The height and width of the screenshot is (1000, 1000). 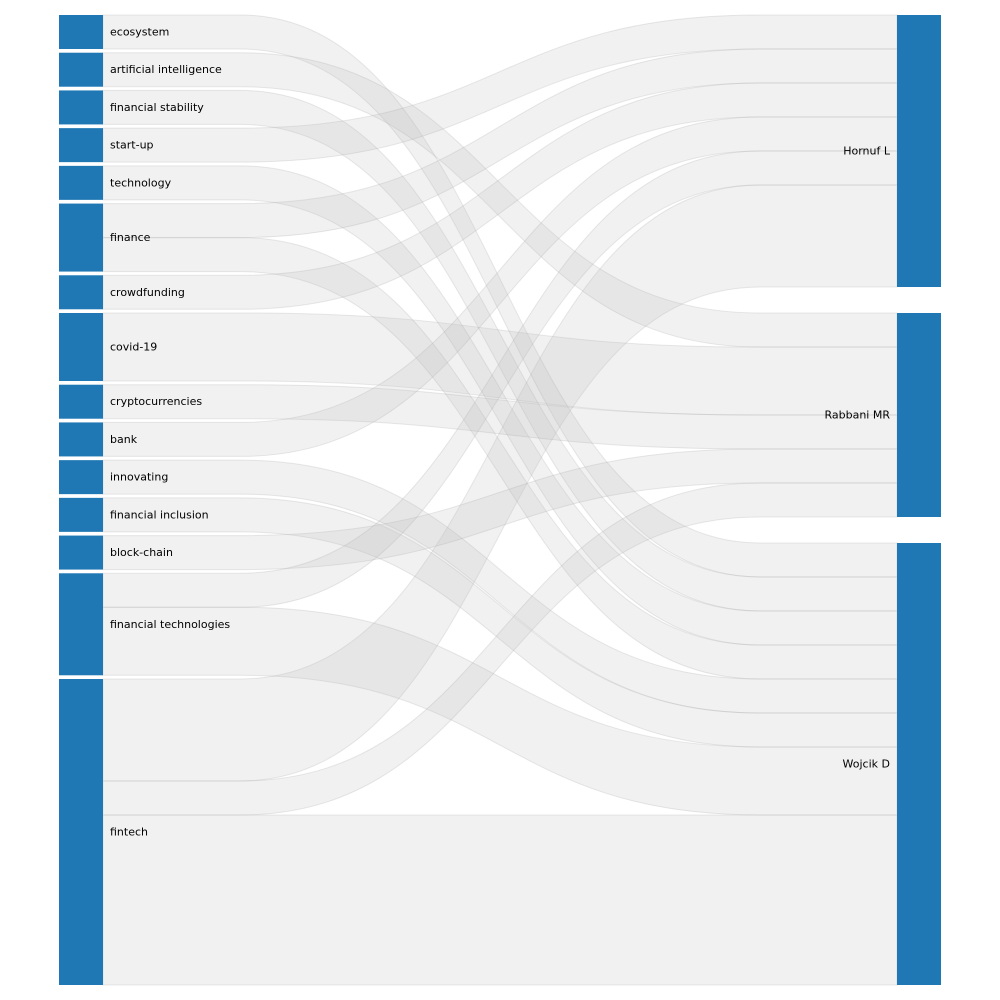 I want to click on label-finance: finance, so click(x=130, y=237).